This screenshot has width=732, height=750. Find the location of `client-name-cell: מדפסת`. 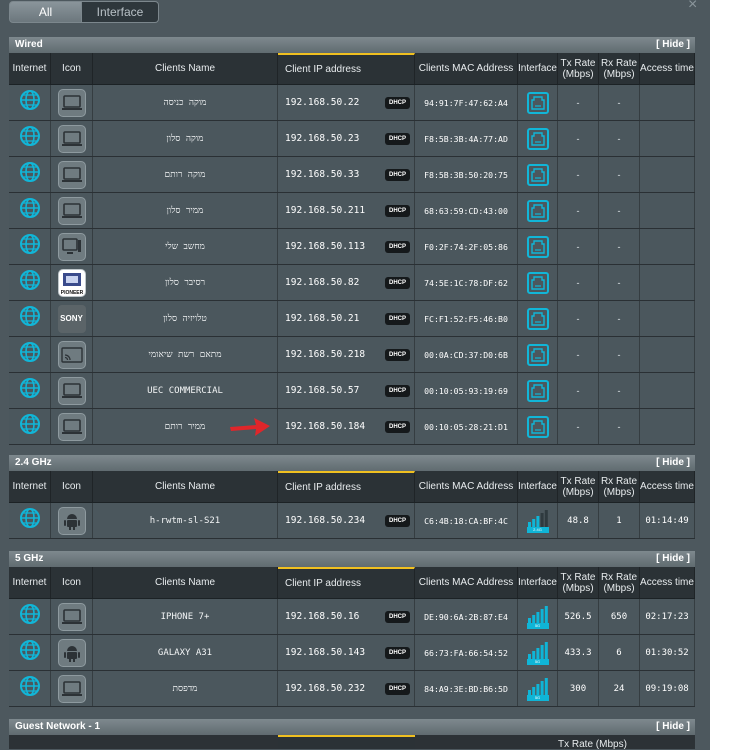

client-name-cell: מדפסת is located at coordinates (185, 688).